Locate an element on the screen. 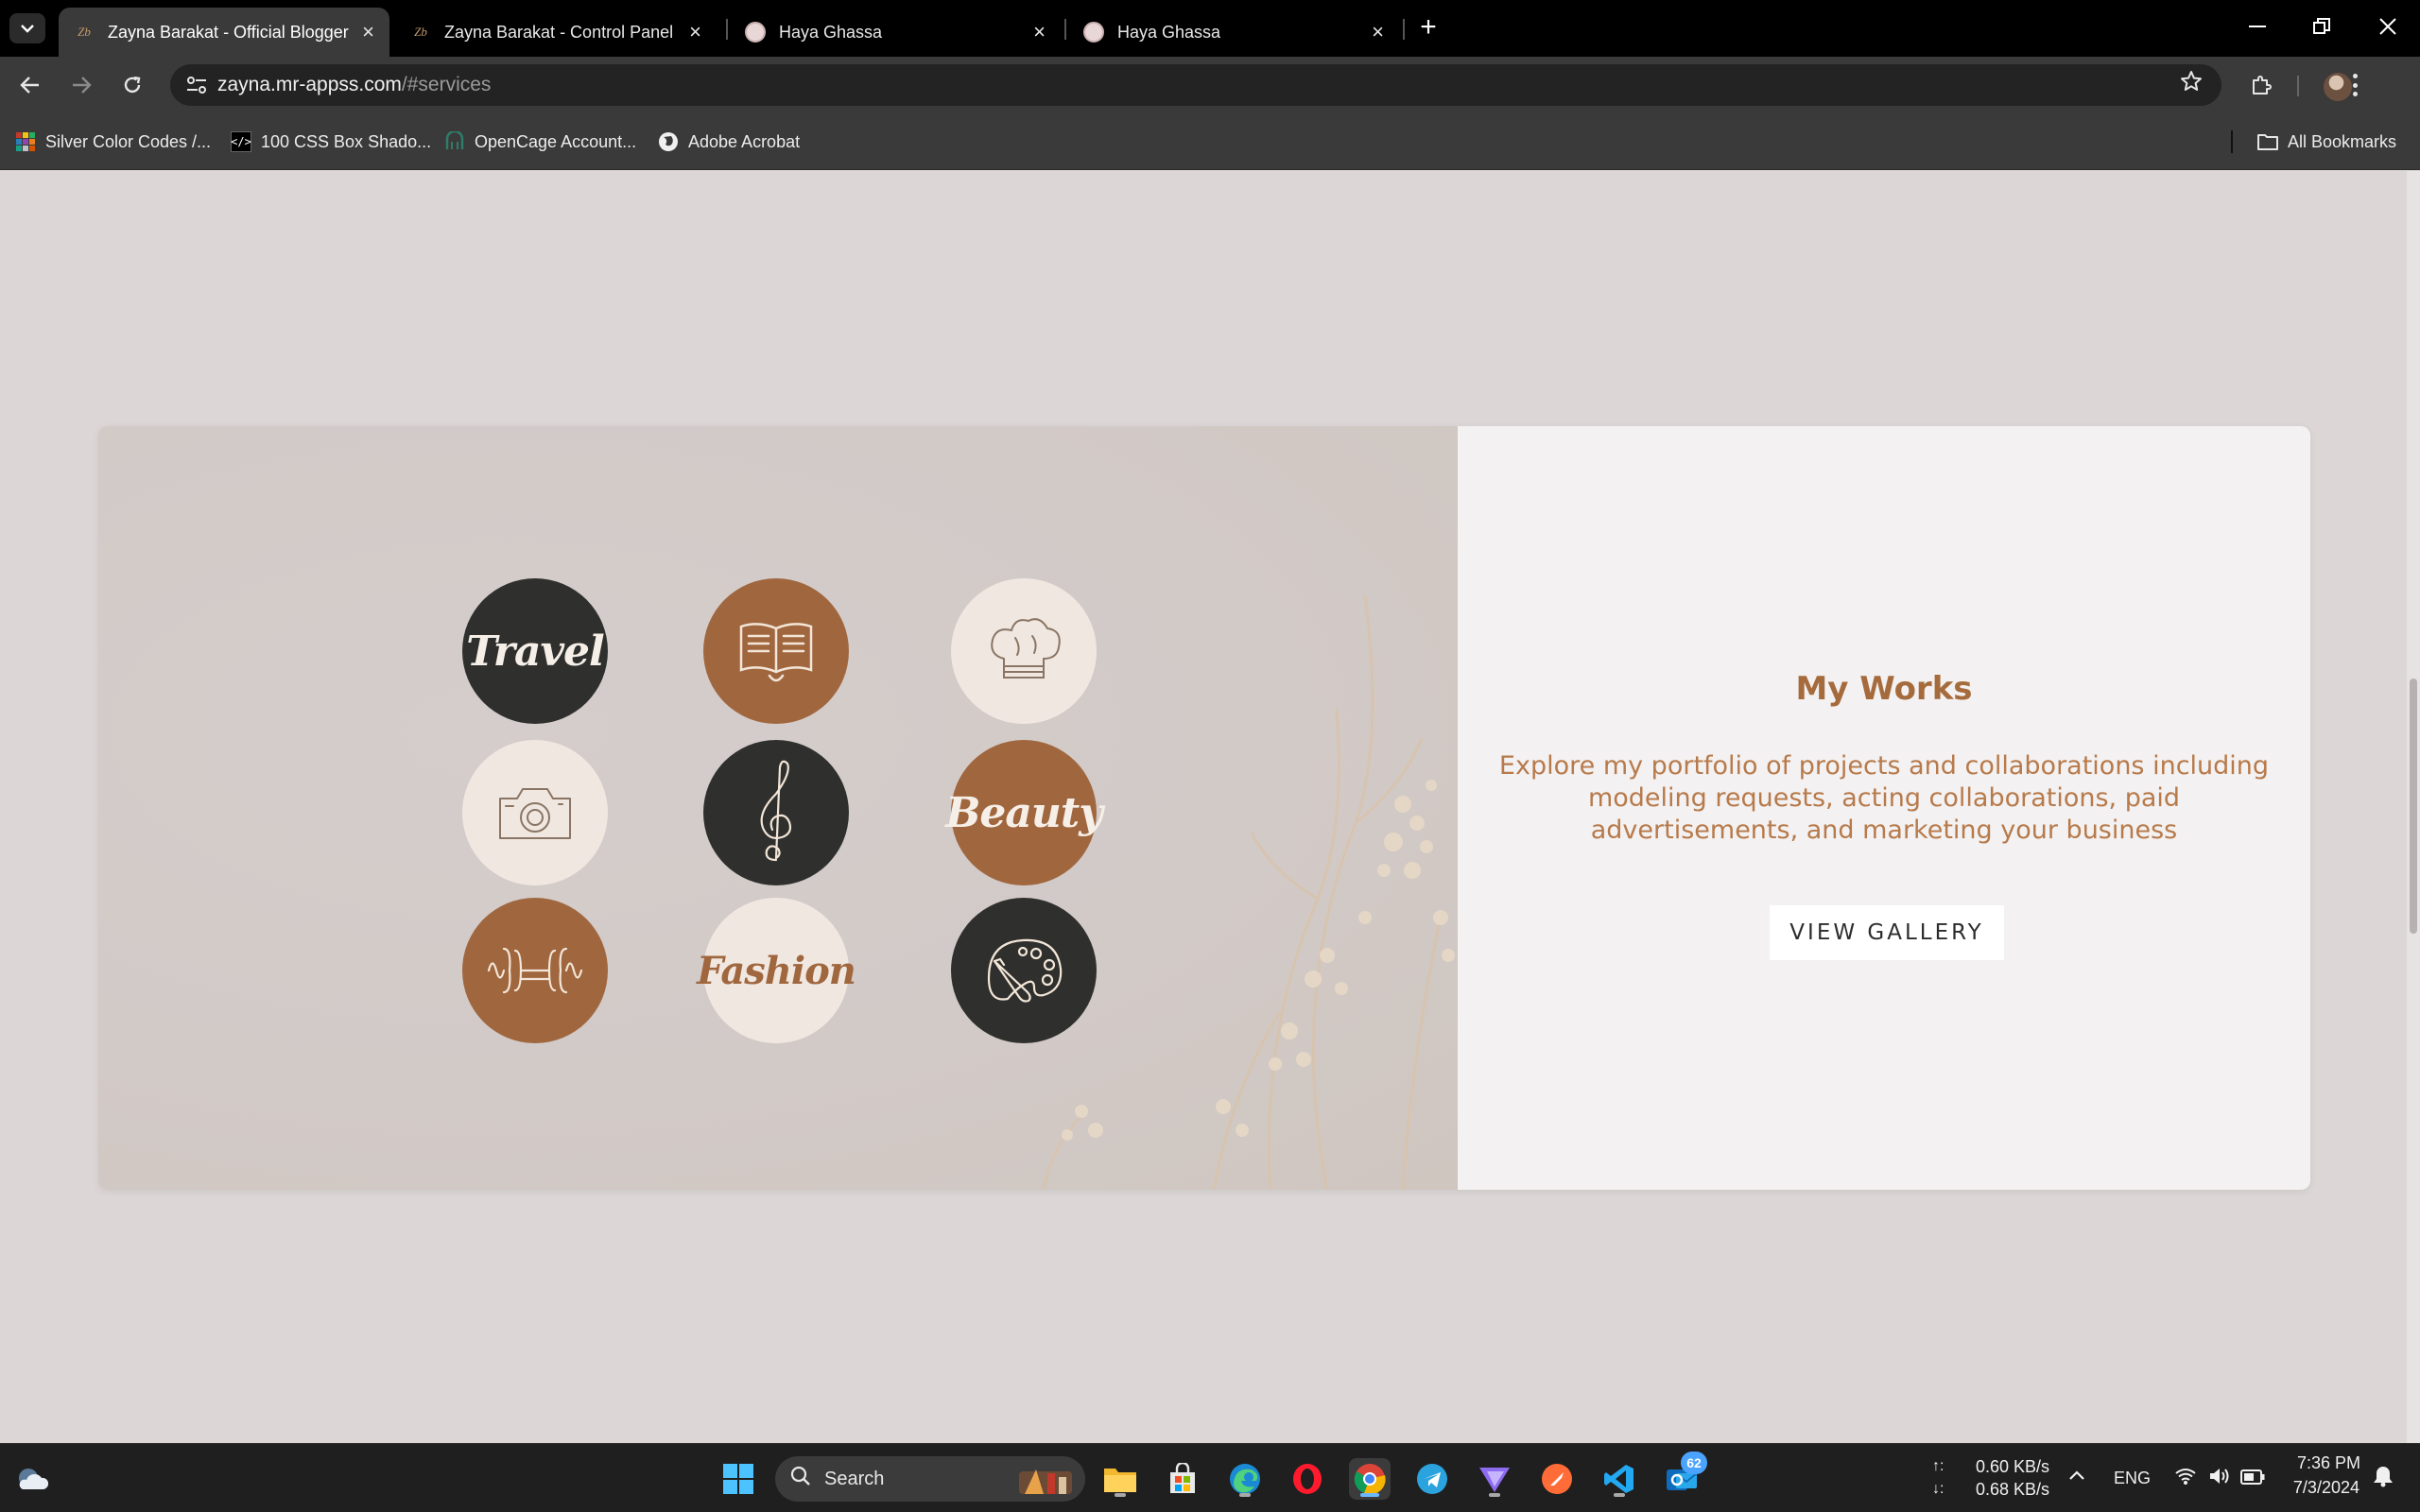 The width and height of the screenshot is (2420, 1512). scrollbar-thumb is located at coordinates (2413, 806).